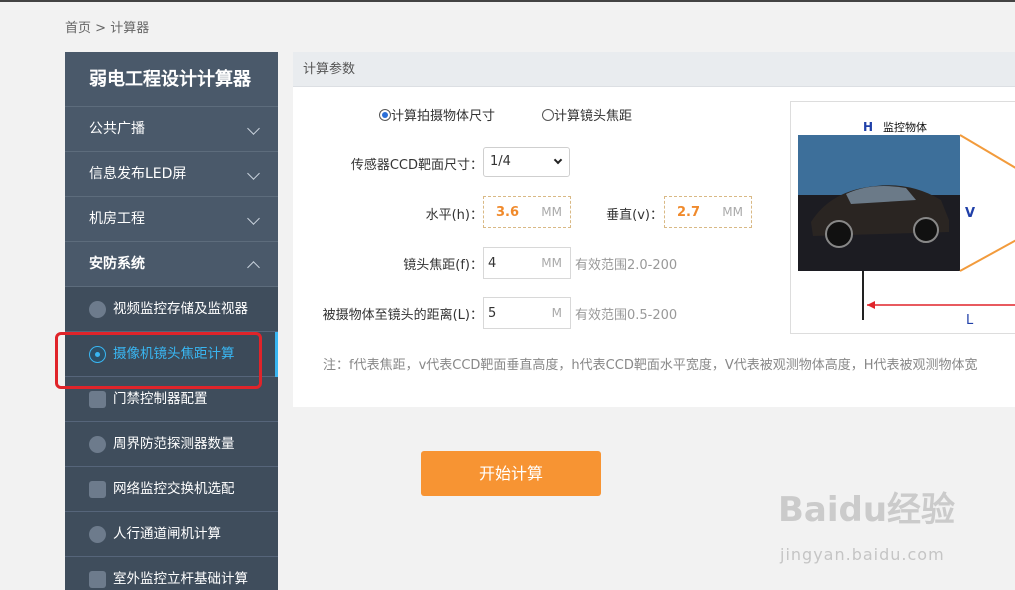 The width and height of the screenshot is (1015, 590). I want to click on distance-hint: 有效范围0.5-200, so click(626, 315).